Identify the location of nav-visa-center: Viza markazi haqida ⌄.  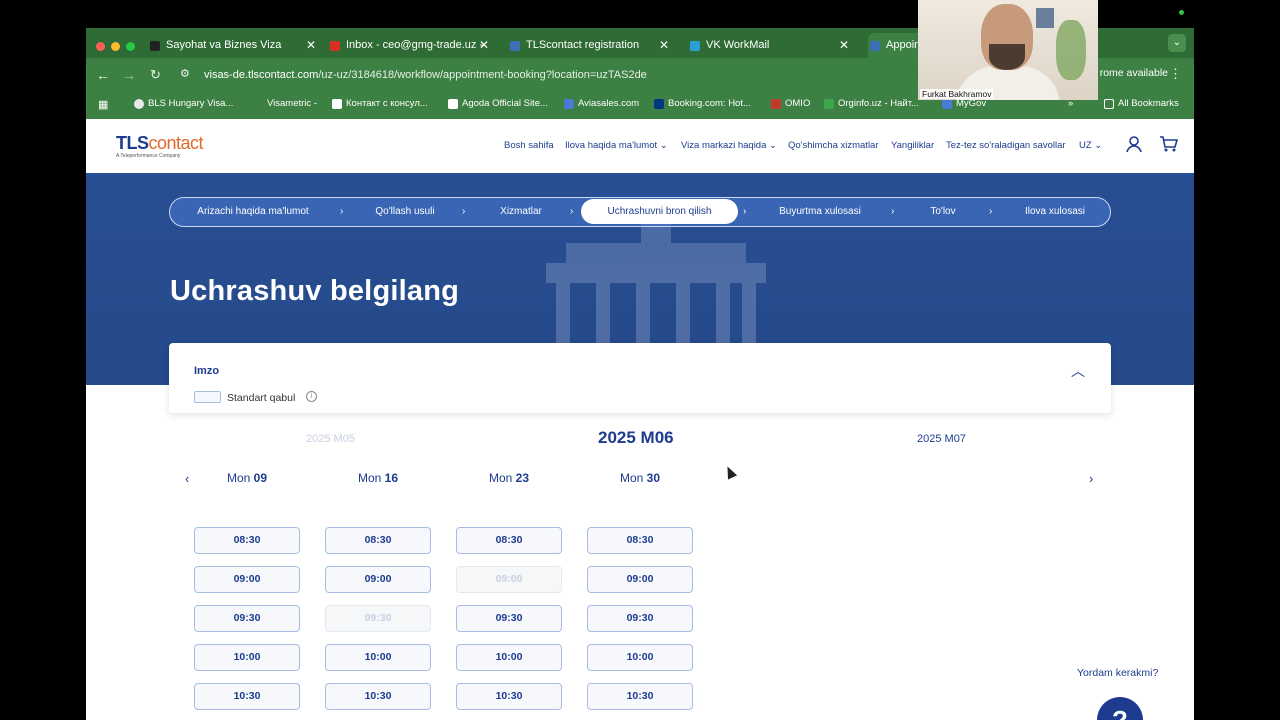
(729, 145).